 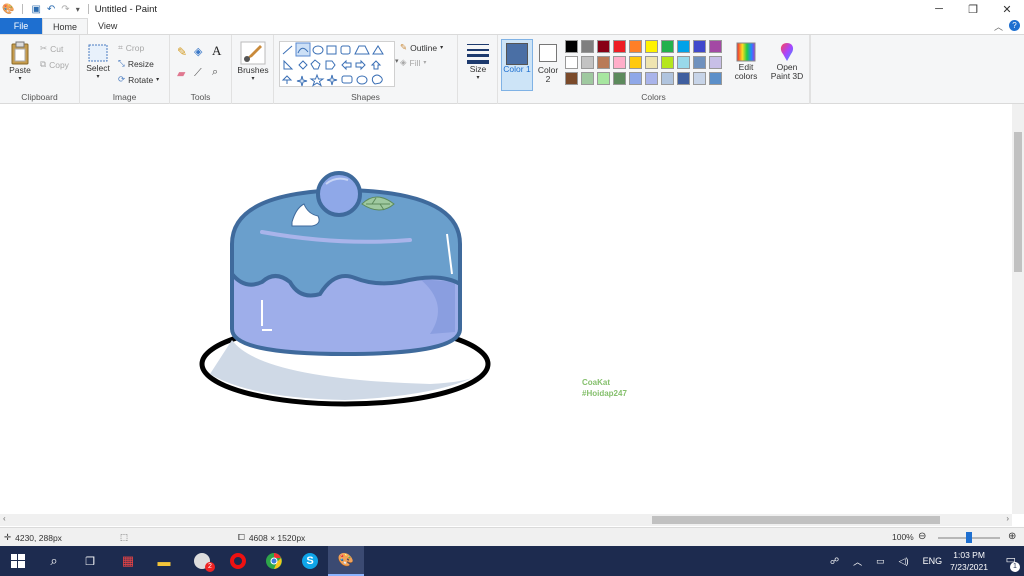 I want to click on scroll-right-icon: ›, so click(x=1007, y=518).